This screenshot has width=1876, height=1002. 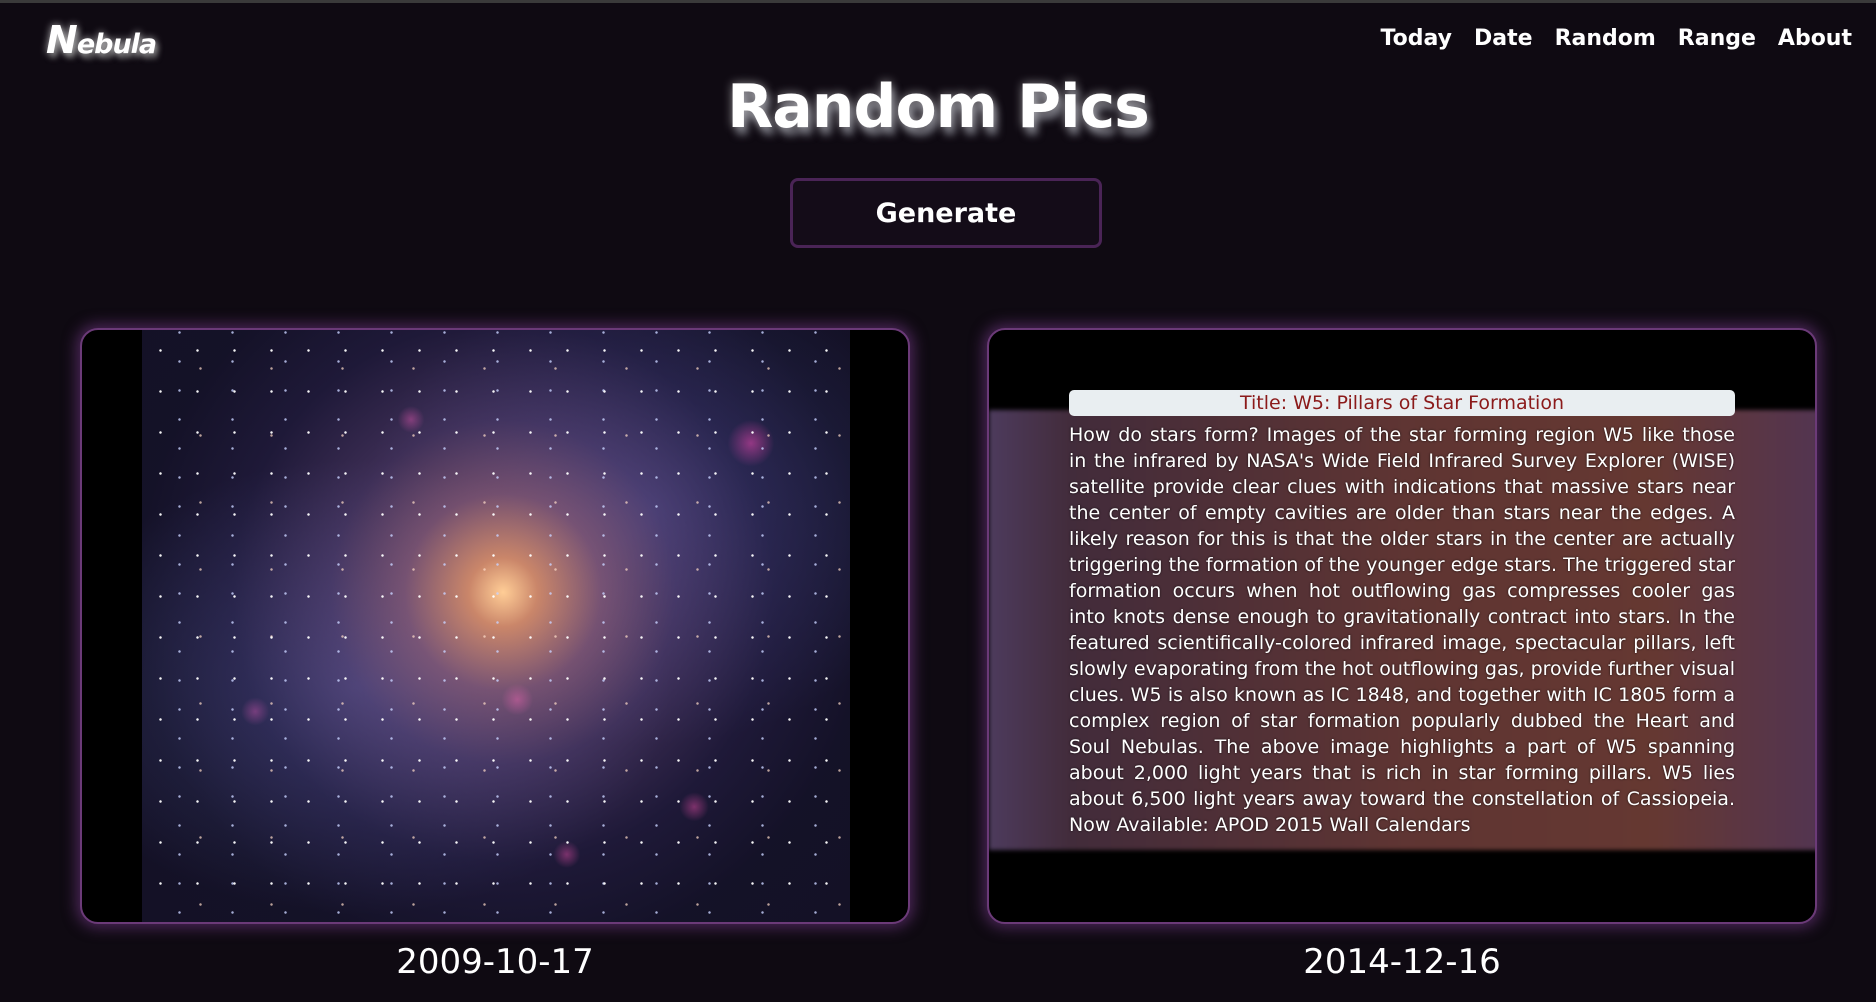 What do you see at coordinates (495, 962) in the screenshot?
I see `image-date: 2009-10-17` at bounding box center [495, 962].